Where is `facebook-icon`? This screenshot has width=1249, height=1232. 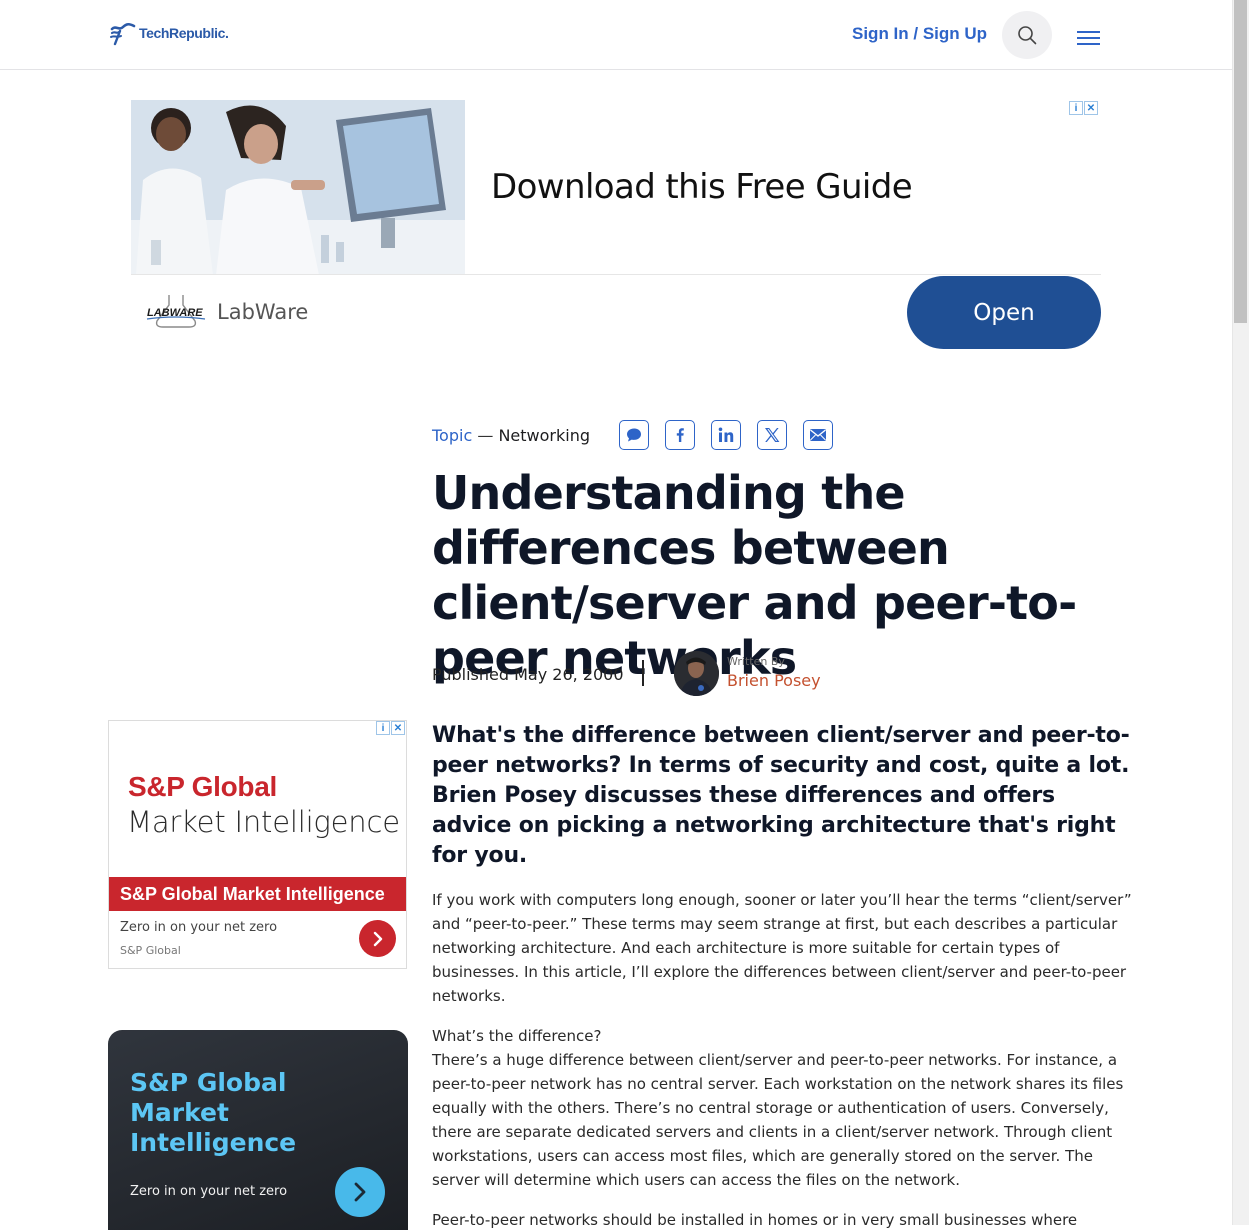 facebook-icon is located at coordinates (680, 435).